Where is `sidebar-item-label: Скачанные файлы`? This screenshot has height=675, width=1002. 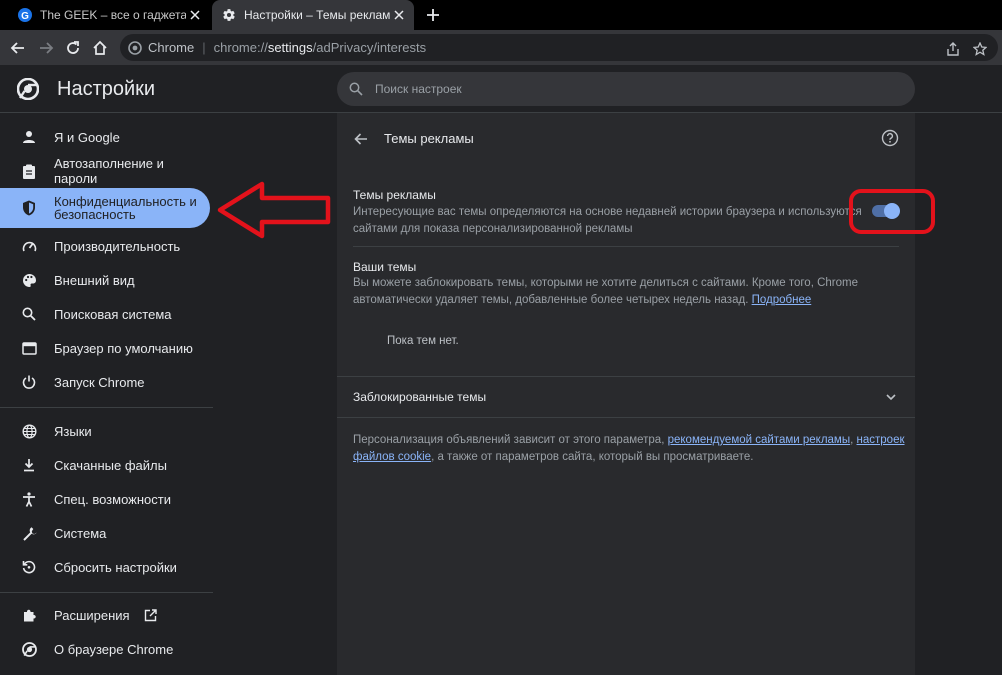 sidebar-item-label: Скачанные файлы is located at coordinates (110, 465).